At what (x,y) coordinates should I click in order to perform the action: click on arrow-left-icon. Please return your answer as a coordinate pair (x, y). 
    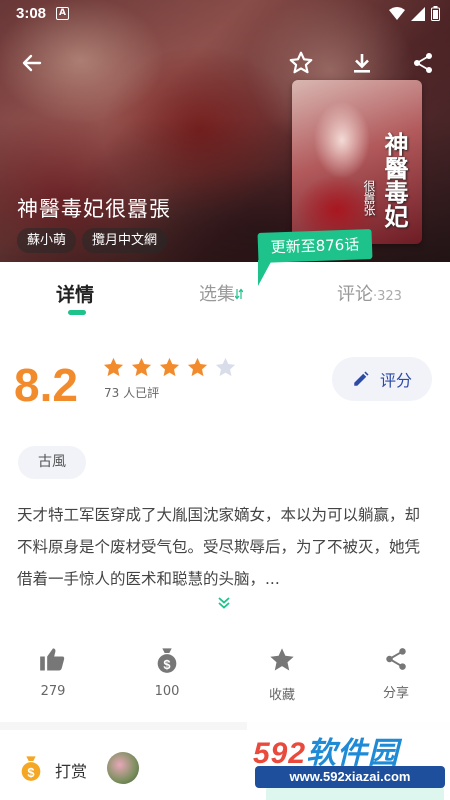
    Looking at the image, I should click on (32, 63).